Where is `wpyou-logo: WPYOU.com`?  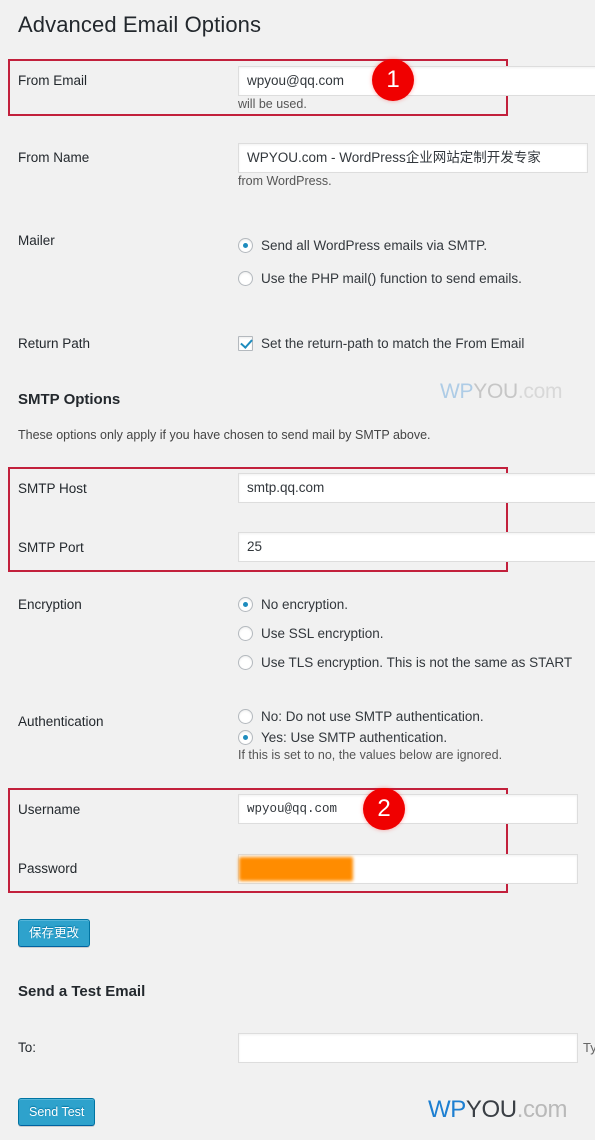
wpyou-logo: WPYOU.com is located at coordinates (498, 1110).